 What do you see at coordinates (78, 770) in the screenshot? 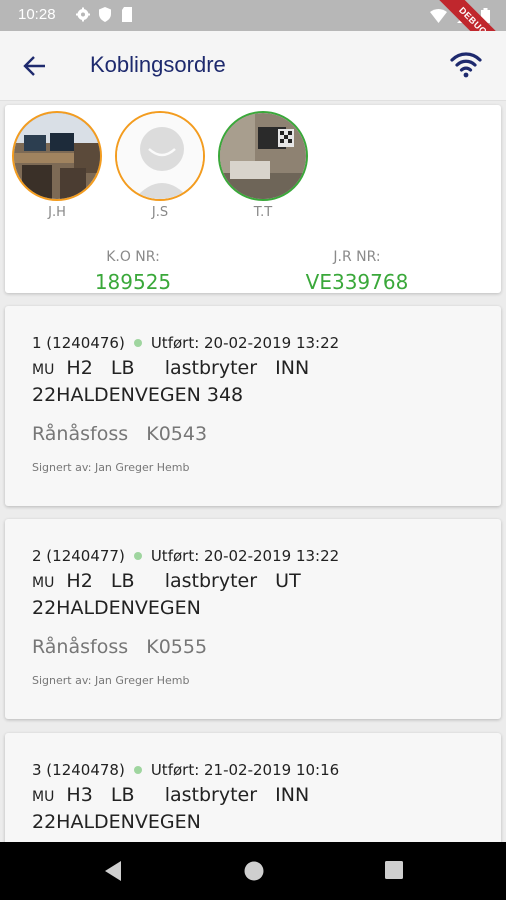
I see `order-id: 3 (1240478)` at bounding box center [78, 770].